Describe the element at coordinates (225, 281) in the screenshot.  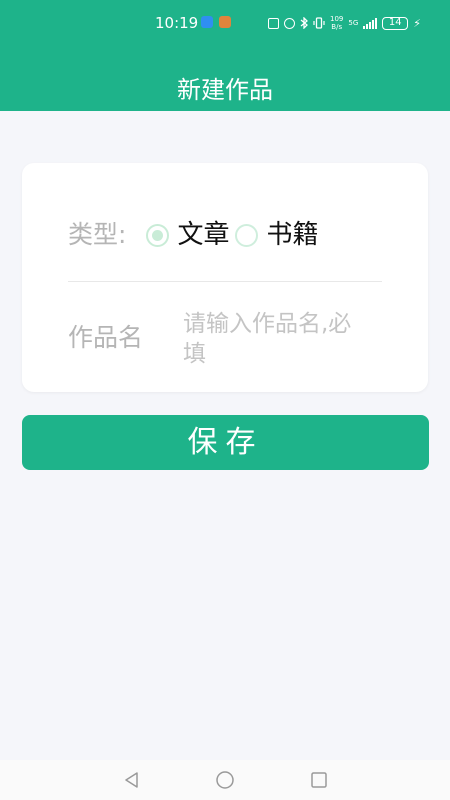
I see `form-divider` at that location.